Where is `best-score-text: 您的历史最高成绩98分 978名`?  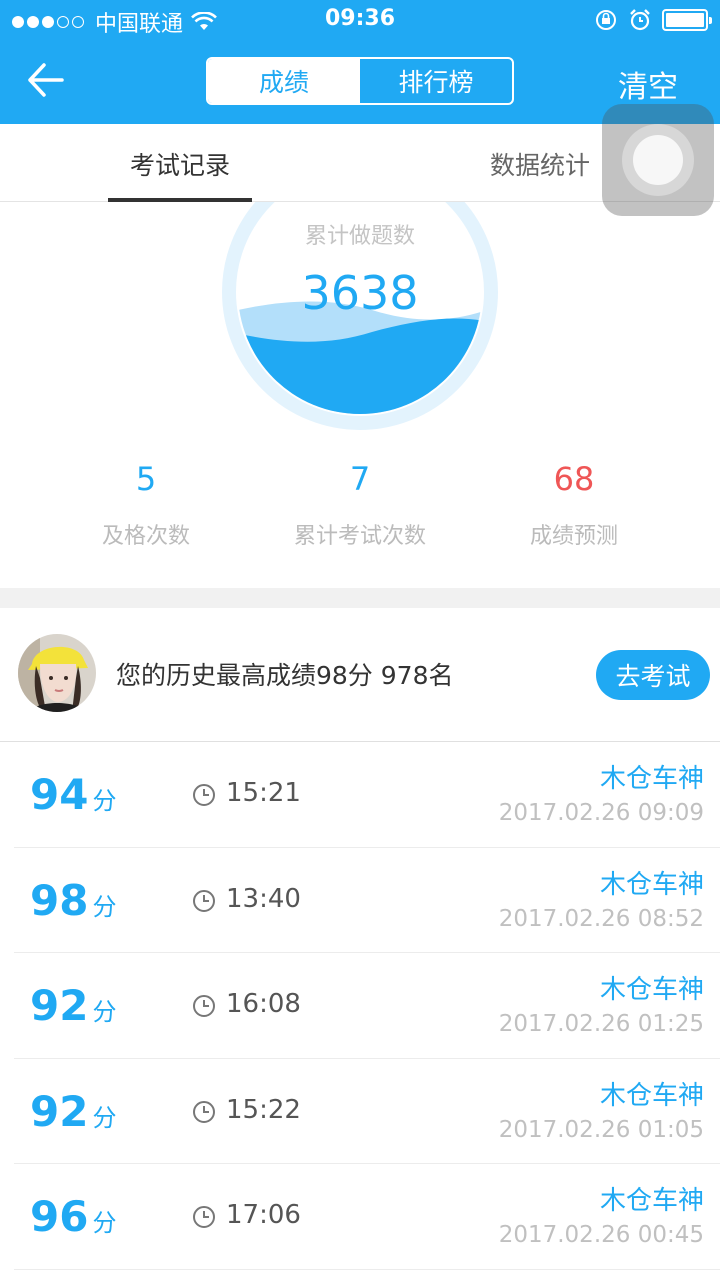 best-score-text: 您的历史最高成绩98分 978名 is located at coordinates (285, 675).